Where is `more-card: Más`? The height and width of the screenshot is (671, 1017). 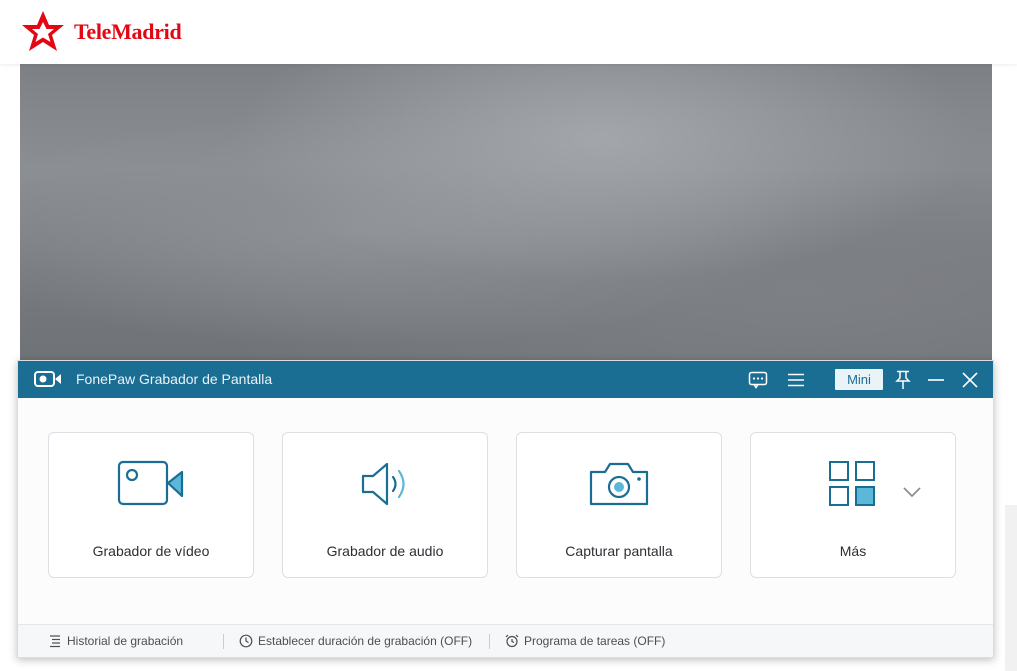 more-card: Más is located at coordinates (853, 505).